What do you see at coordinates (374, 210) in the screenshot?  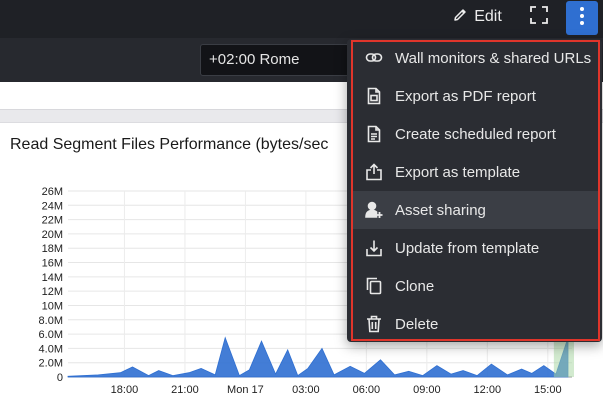 I see `user-share-icon` at bounding box center [374, 210].